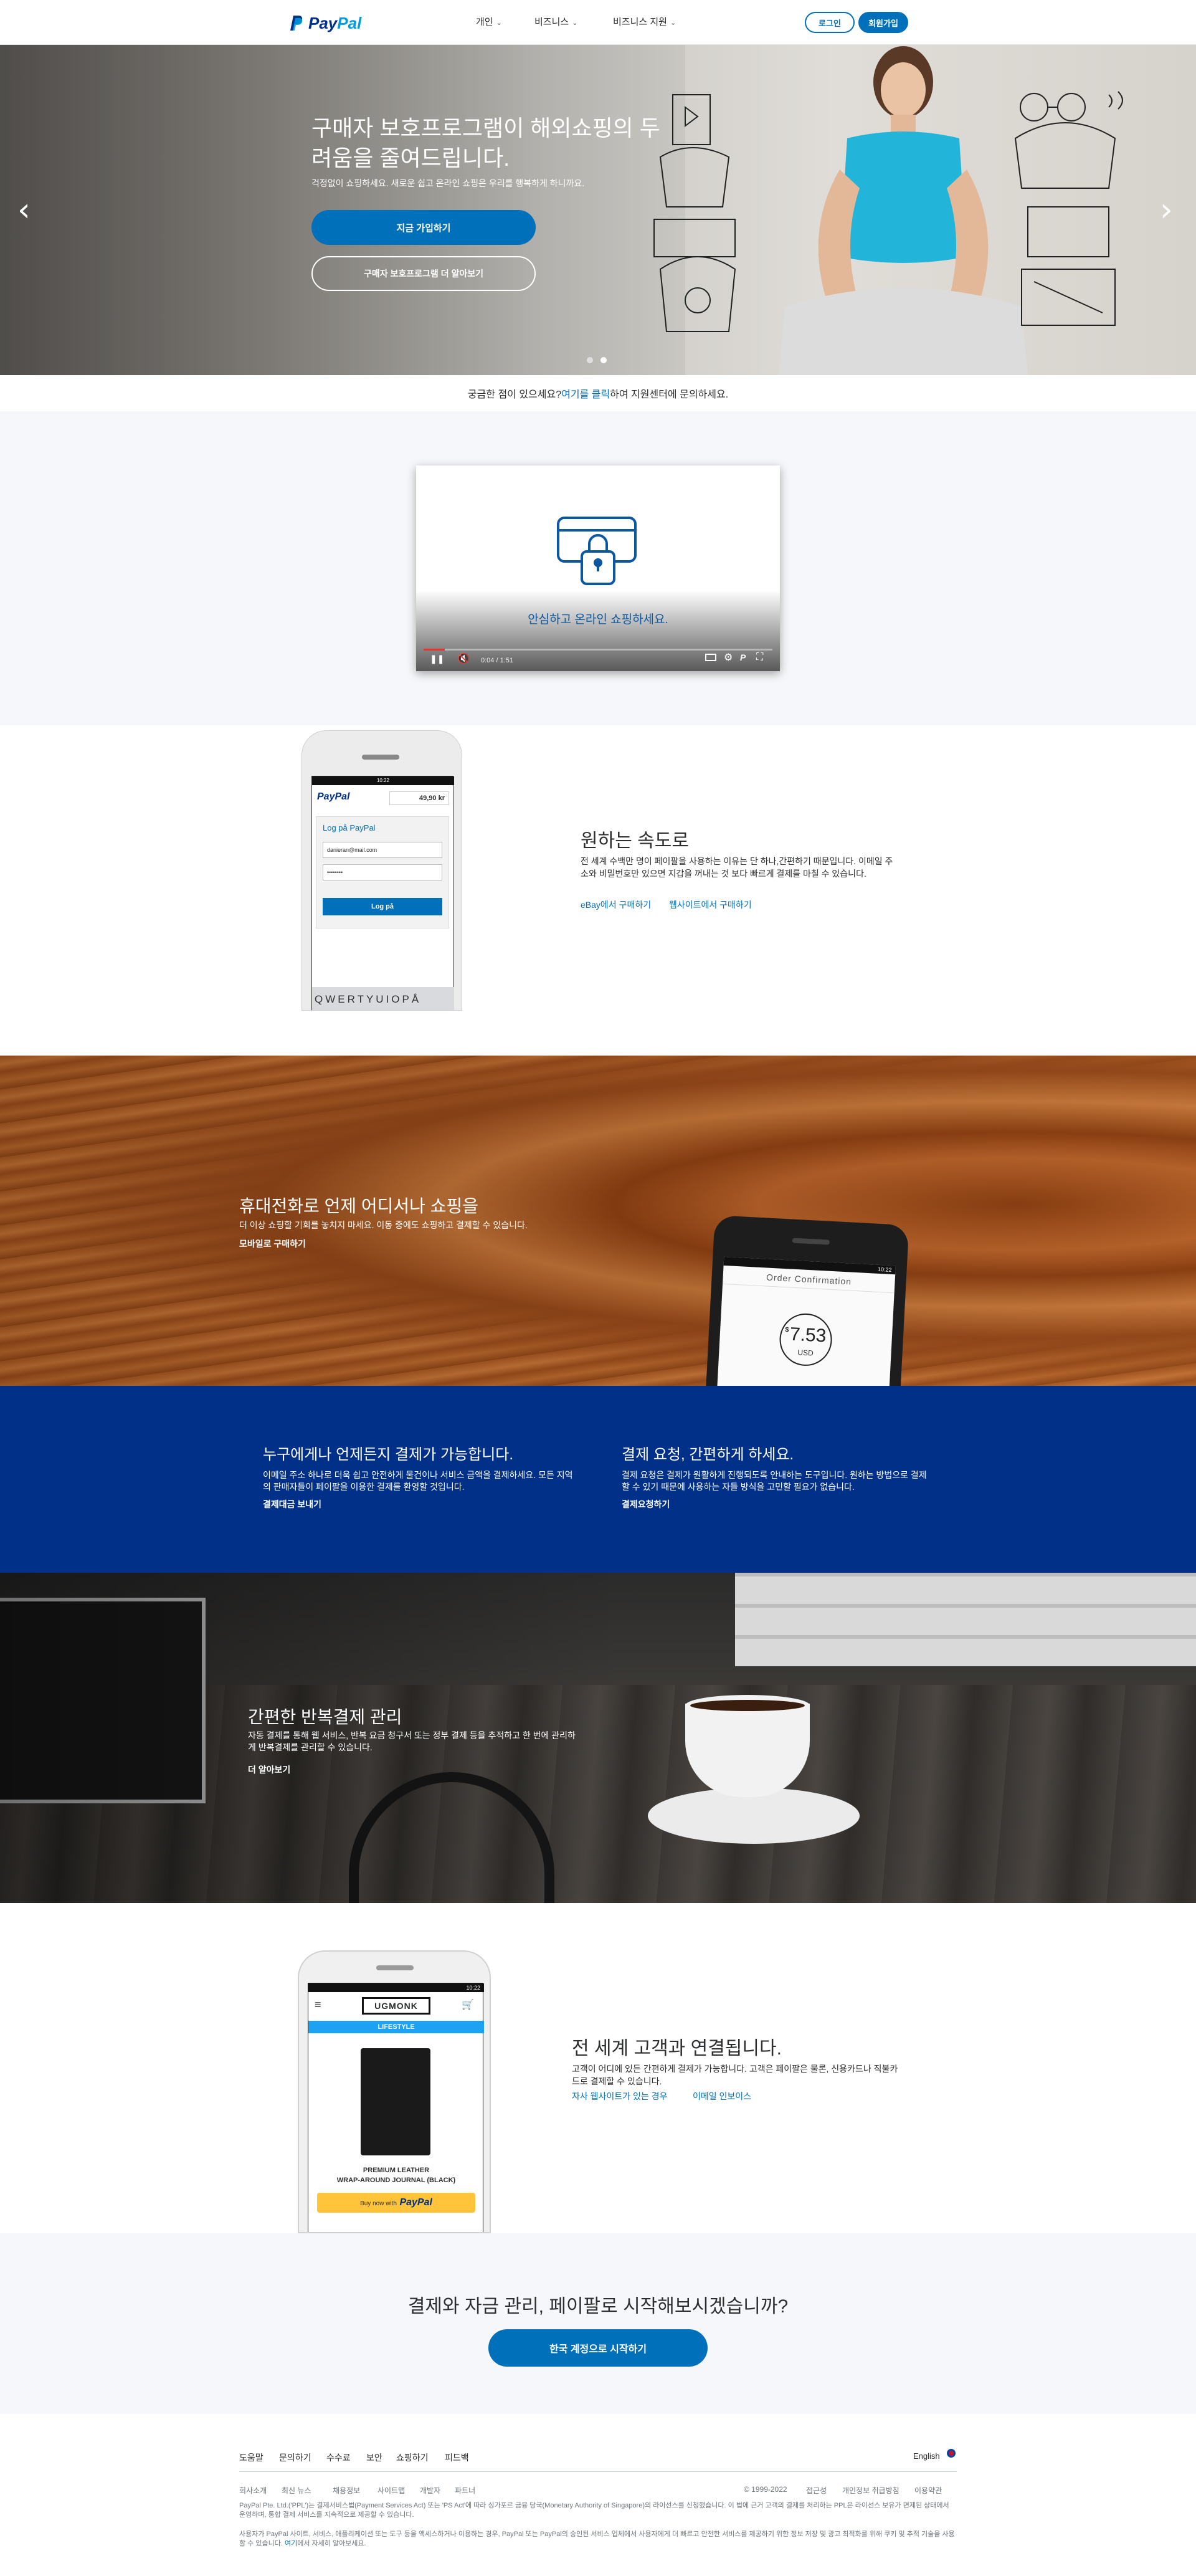 The height and width of the screenshot is (2576, 1196). Describe the element at coordinates (710, 658) in the screenshot. I see `captions-icon` at that location.